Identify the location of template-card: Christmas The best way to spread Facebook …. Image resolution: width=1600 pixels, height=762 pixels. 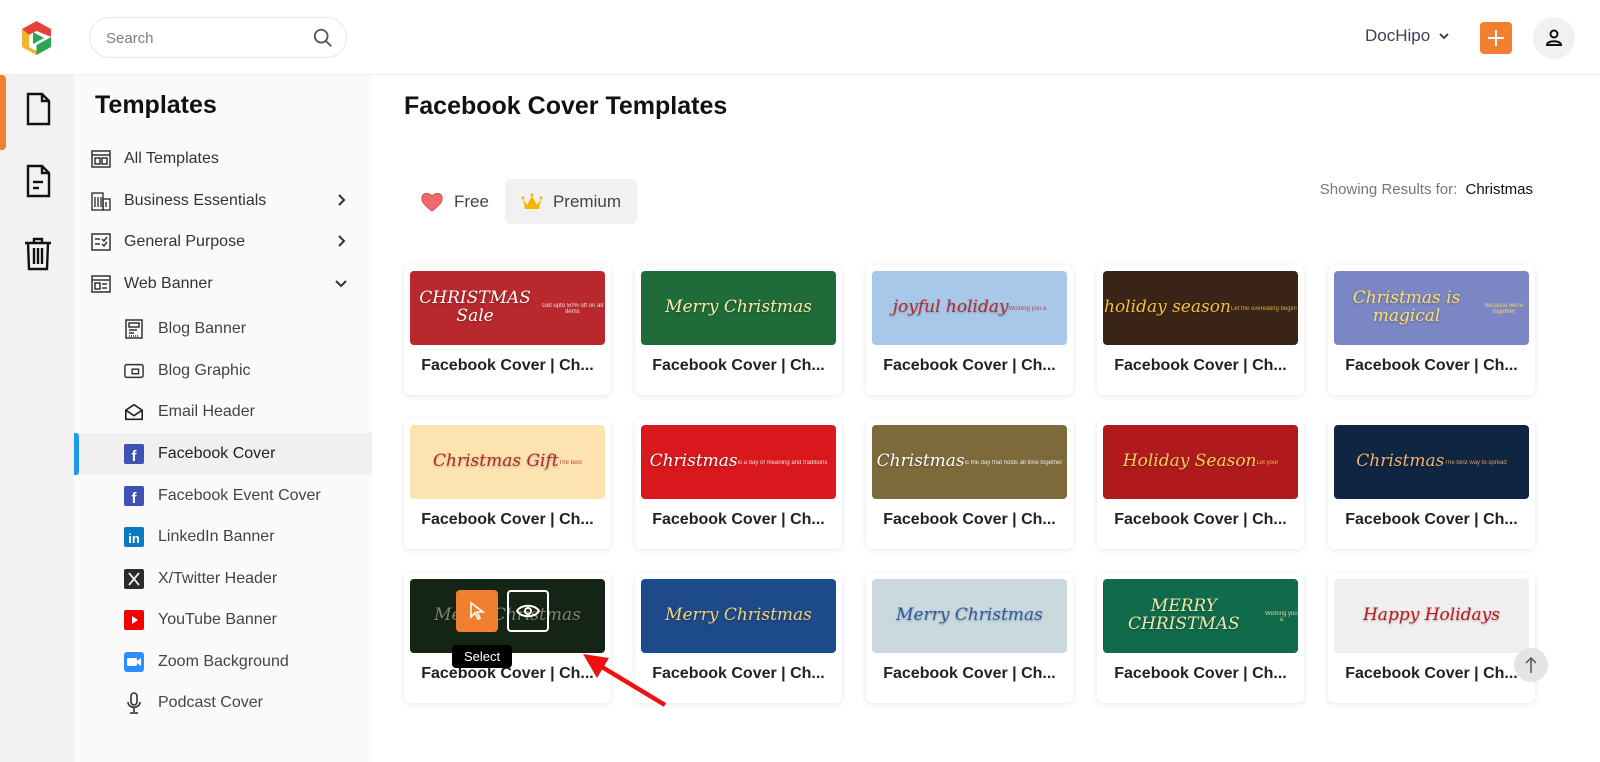
(1431, 484).